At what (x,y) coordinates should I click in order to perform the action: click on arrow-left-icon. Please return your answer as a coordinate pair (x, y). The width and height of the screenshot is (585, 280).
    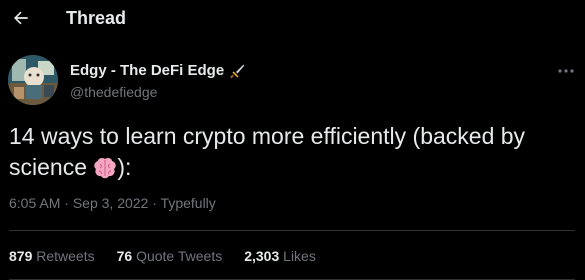
    Looking at the image, I should click on (21, 18).